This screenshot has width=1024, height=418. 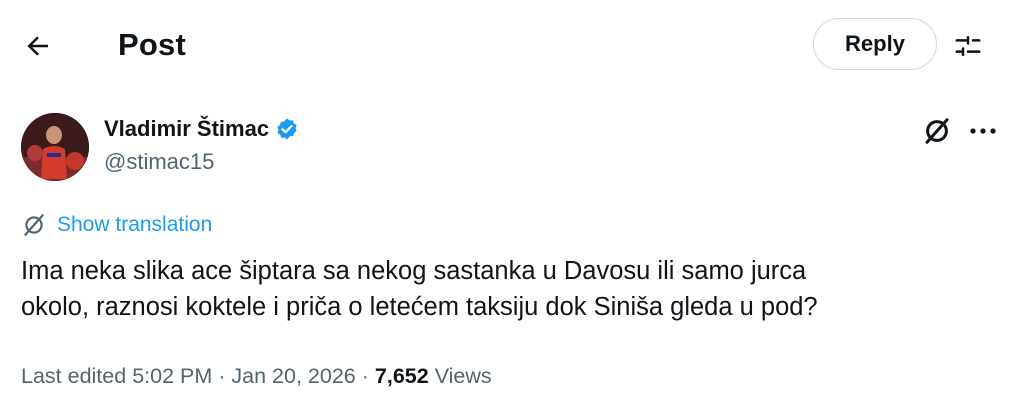 I want to click on verified-badge-icon, so click(x=287, y=129).